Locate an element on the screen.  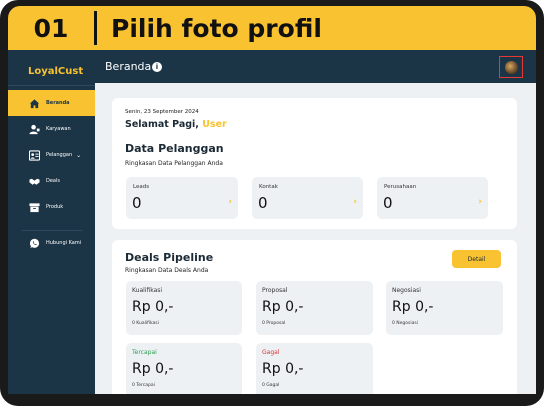
chevron-down-icon: ⌄ is located at coordinates (79, 155).